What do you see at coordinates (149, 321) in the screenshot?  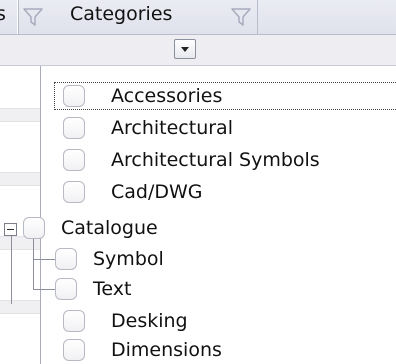 I see `tree-item-label: Desking` at bounding box center [149, 321].